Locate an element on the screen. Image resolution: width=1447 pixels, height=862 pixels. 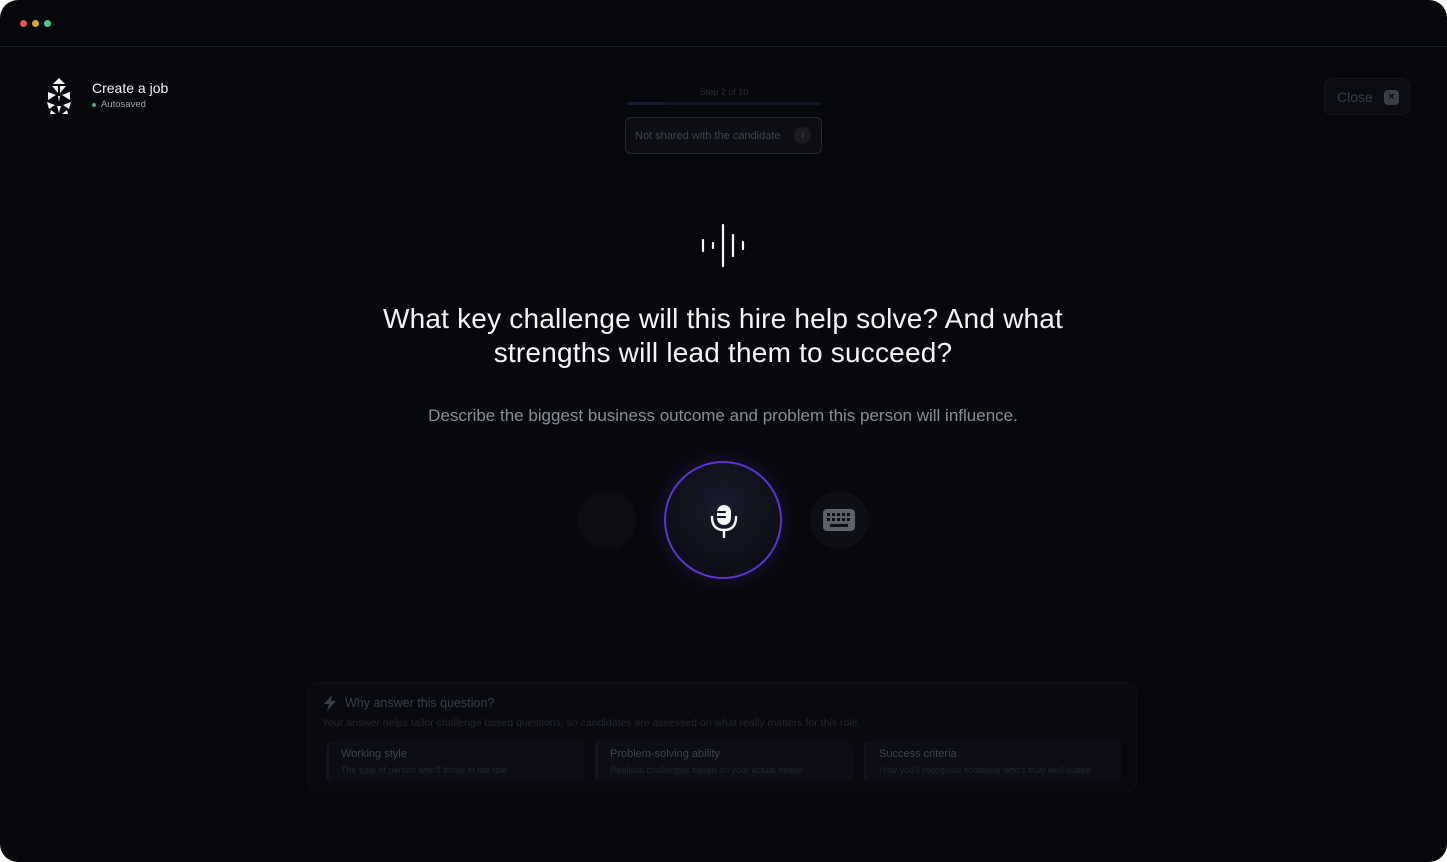
close-button: Close × is located at coordinates (1367, 96).